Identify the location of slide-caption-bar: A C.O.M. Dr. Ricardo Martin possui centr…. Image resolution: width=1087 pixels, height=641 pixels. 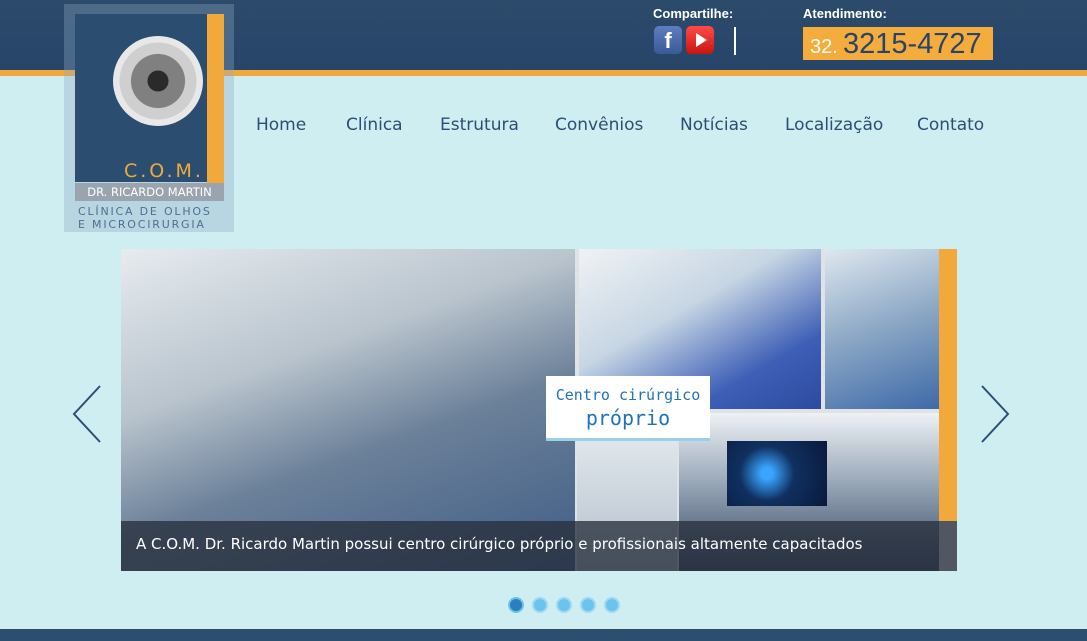
(539, 546).